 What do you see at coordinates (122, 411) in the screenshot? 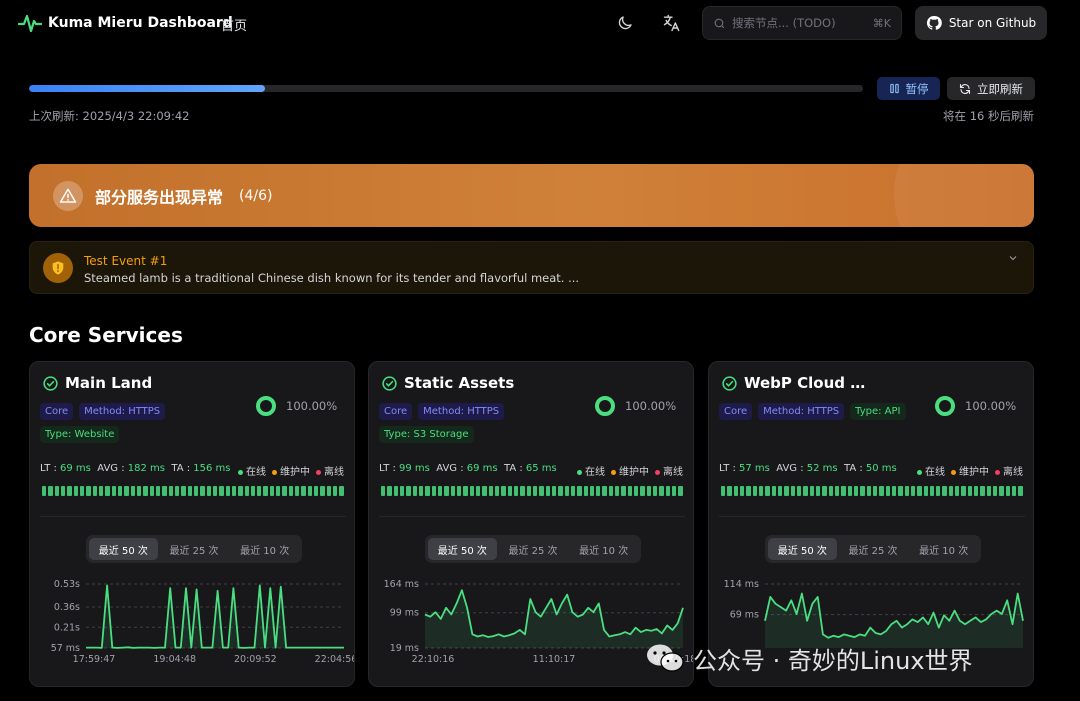
I see `service-tag: Method: HTTPS` at bounding box center [122, 411].